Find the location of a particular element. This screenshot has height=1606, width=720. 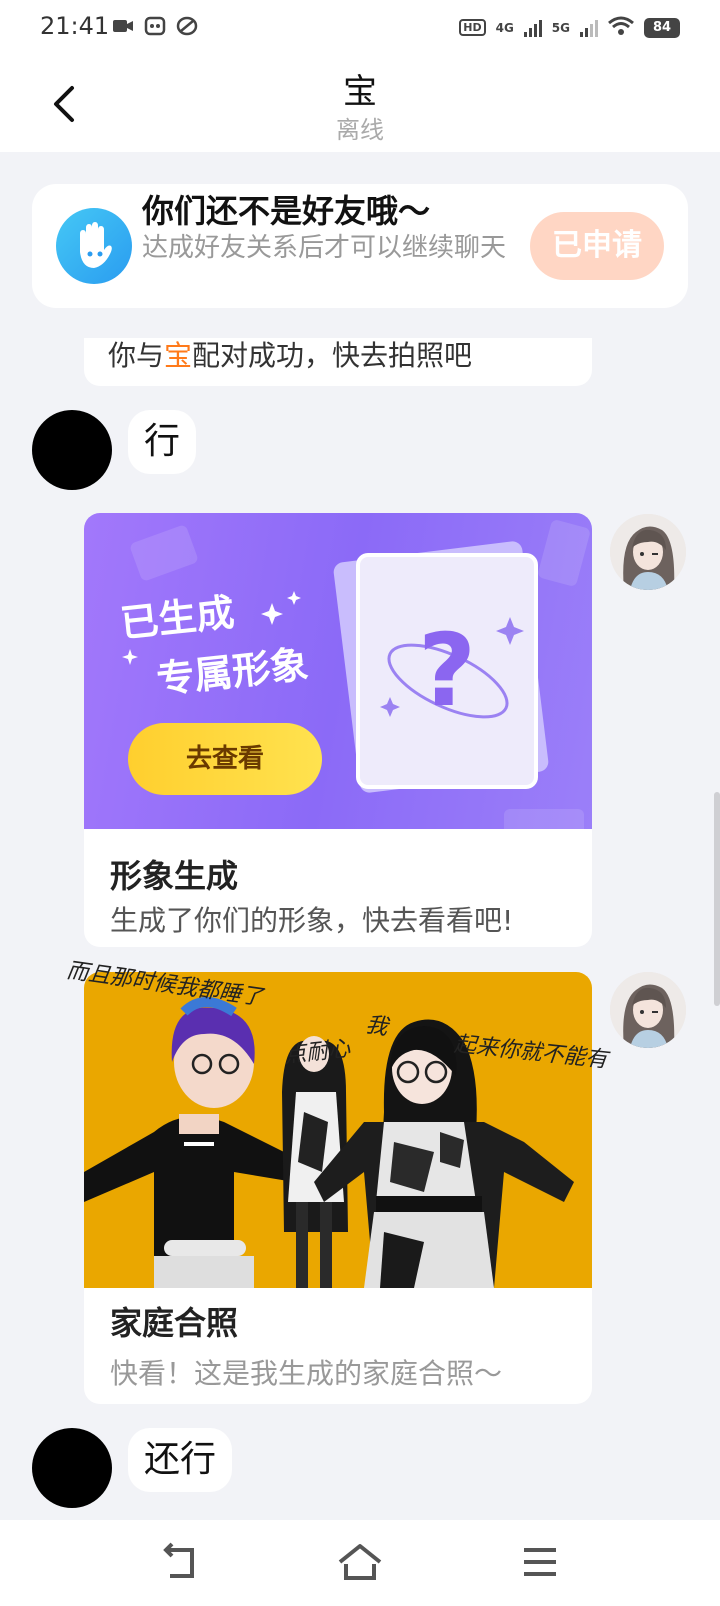

app-notification-icon is located at coordinates (155, 26).